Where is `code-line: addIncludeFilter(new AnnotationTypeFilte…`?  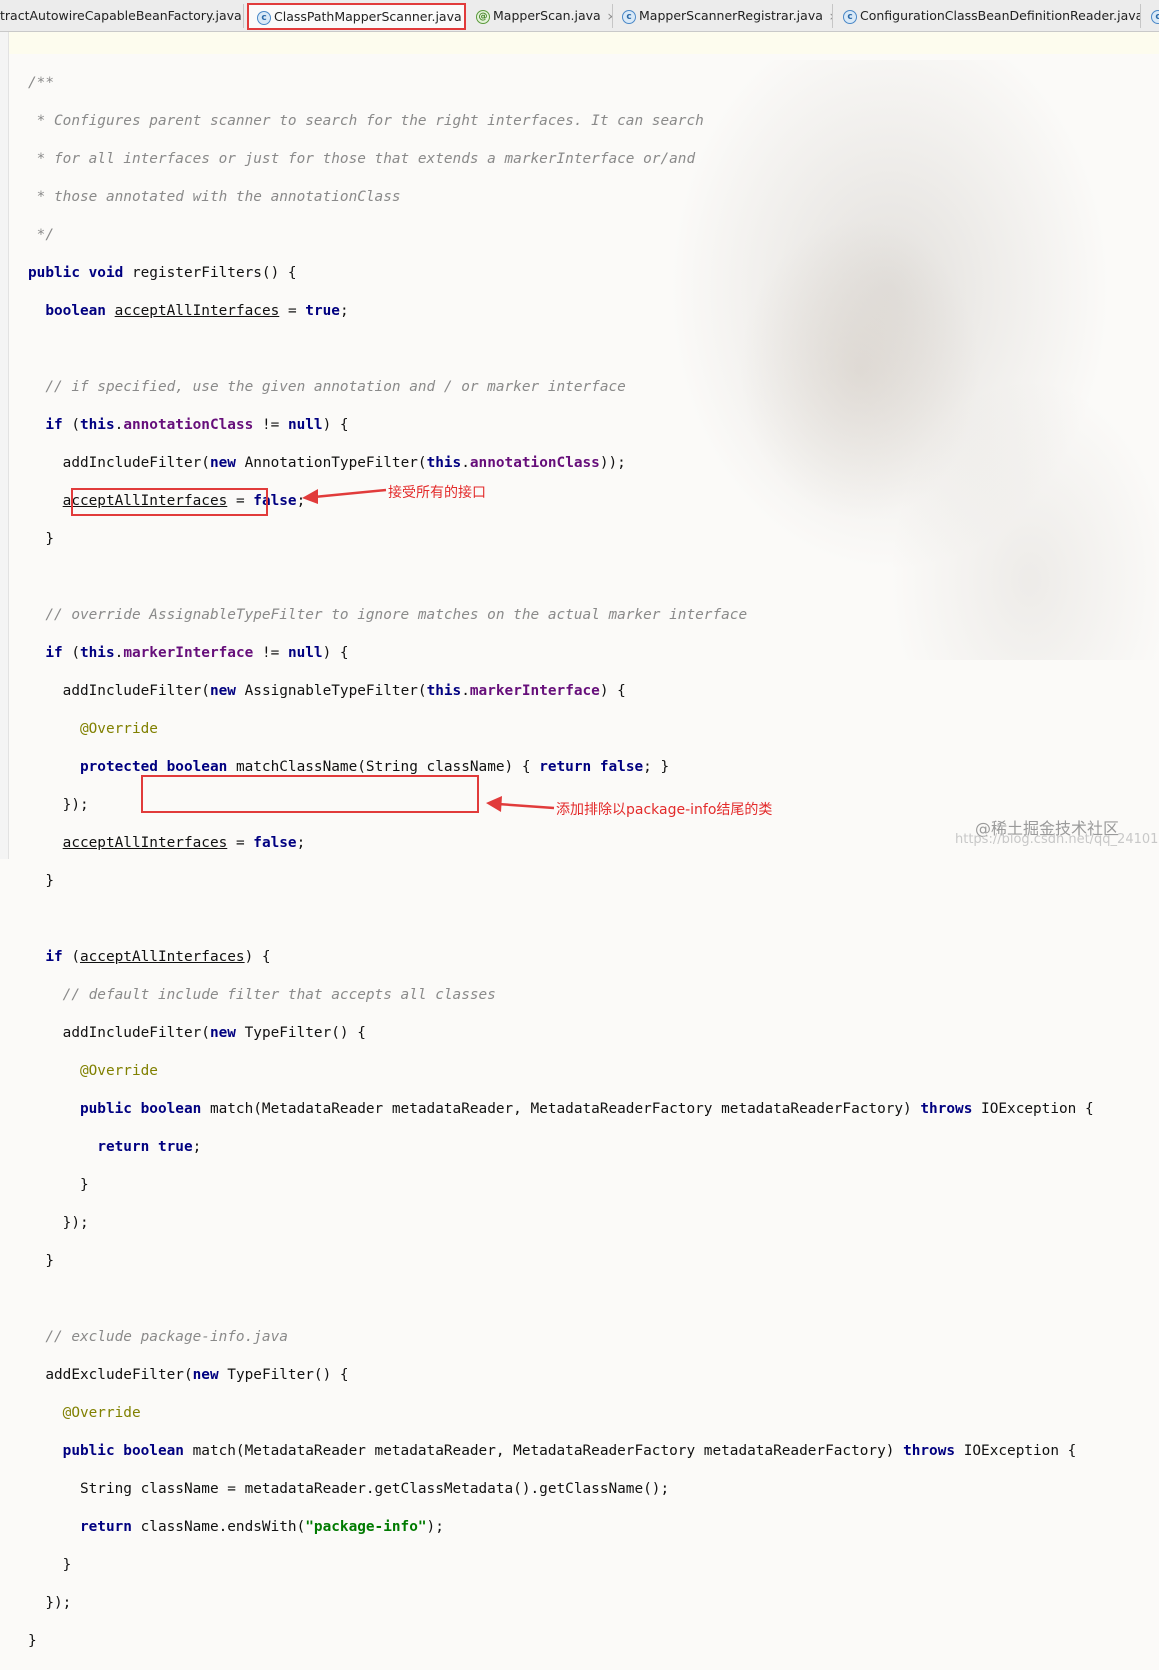 code-line: addIncludeFilter(new AnnotationTypeFilte… is located at coordinates (327, 463).